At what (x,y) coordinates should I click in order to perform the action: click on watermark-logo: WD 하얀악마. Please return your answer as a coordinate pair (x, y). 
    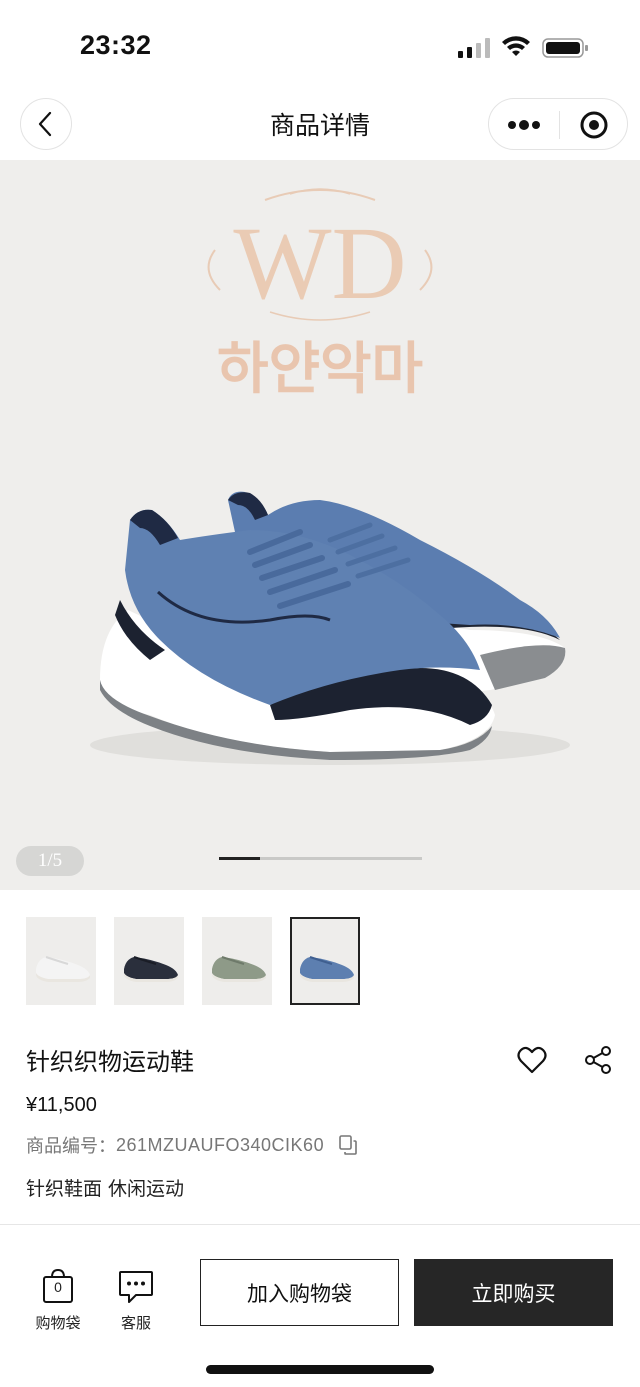
    Looking at the image, I should click on (320, 295).